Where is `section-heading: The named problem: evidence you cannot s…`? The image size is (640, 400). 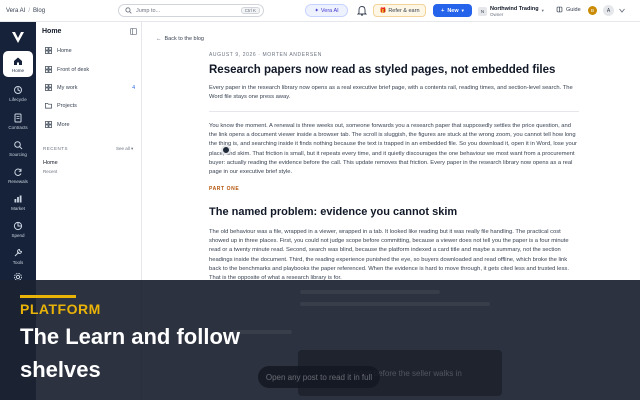
section-heading: The named problem: evidence you cannot s… is located at coordinates (333, 212).